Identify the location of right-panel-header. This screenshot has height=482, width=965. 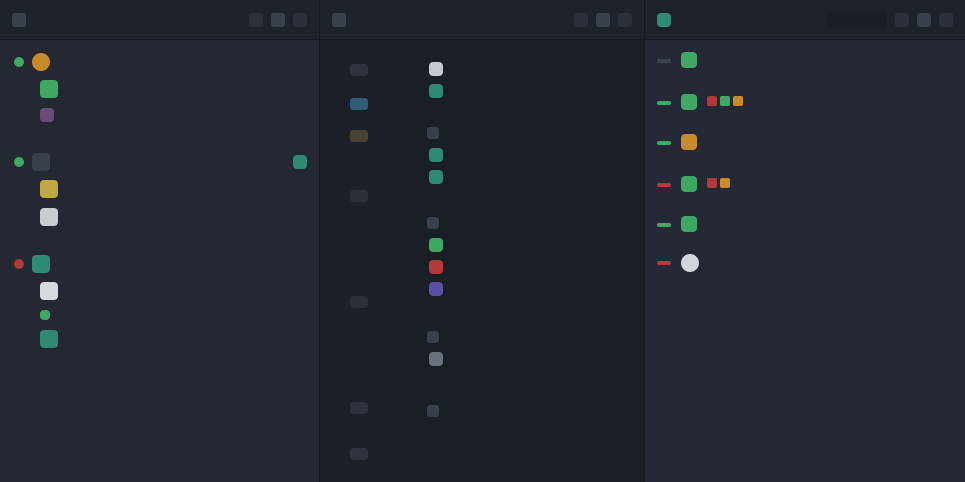
(805, 20).